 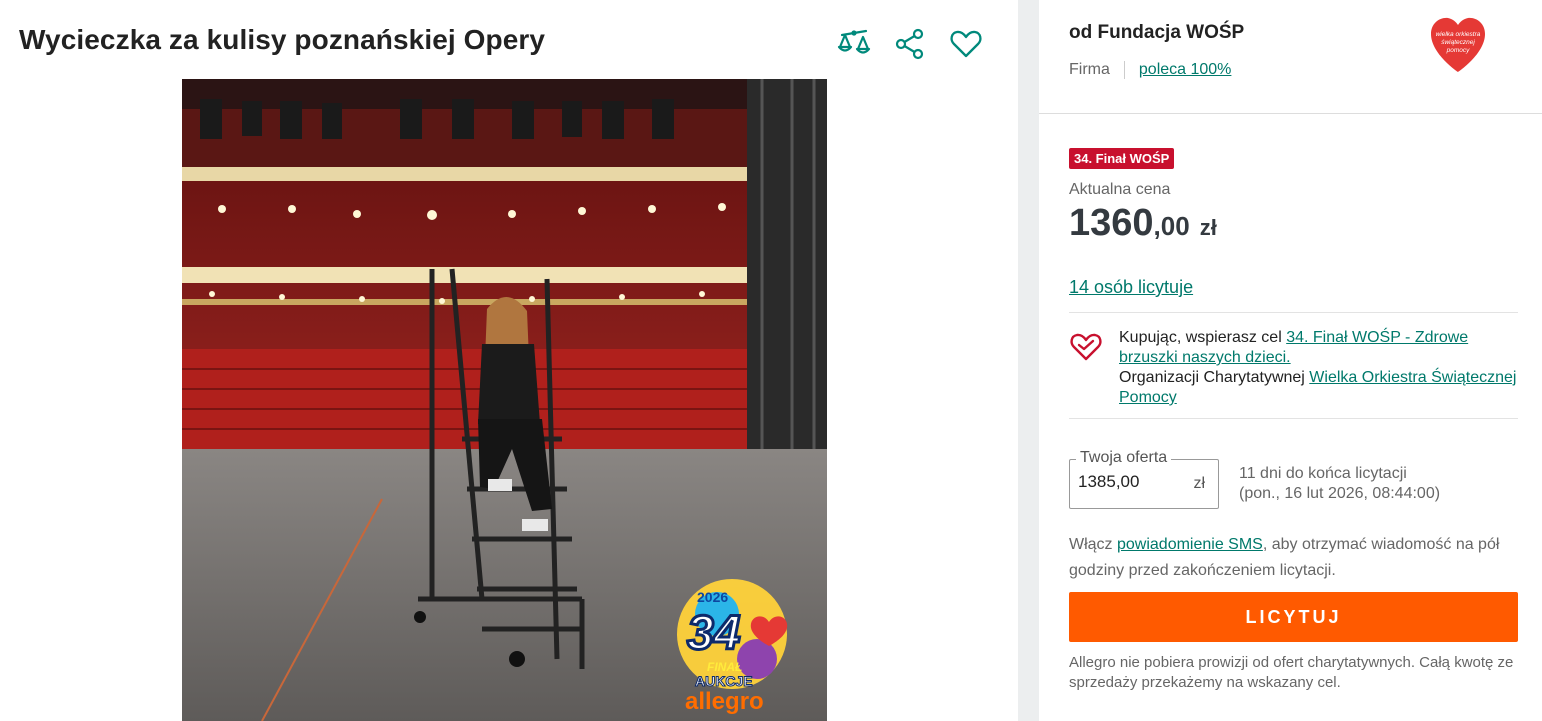 I want to click on svg-text: wielka orkiestra, so click(x=1458, y=34).